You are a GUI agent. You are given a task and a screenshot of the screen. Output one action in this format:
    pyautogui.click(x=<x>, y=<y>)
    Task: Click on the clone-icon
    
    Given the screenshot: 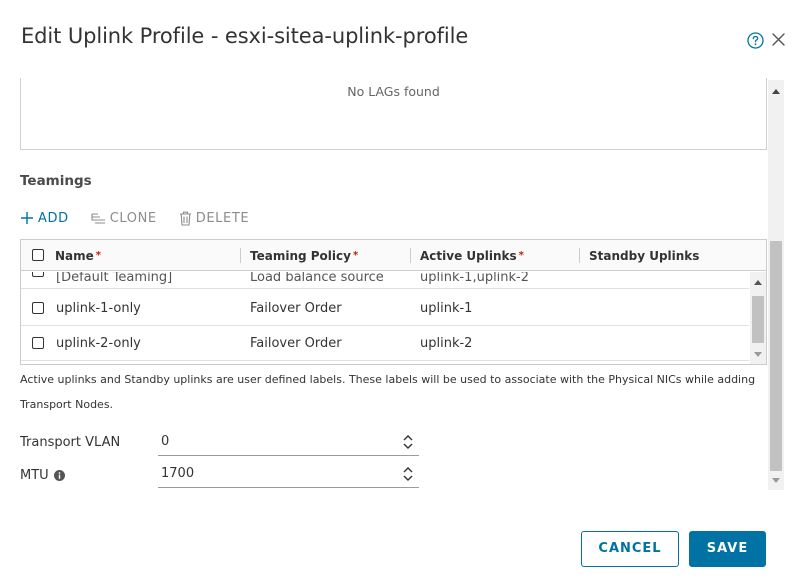 What is the action you would take?
    pyautogui.click(x=98, y=218)
    